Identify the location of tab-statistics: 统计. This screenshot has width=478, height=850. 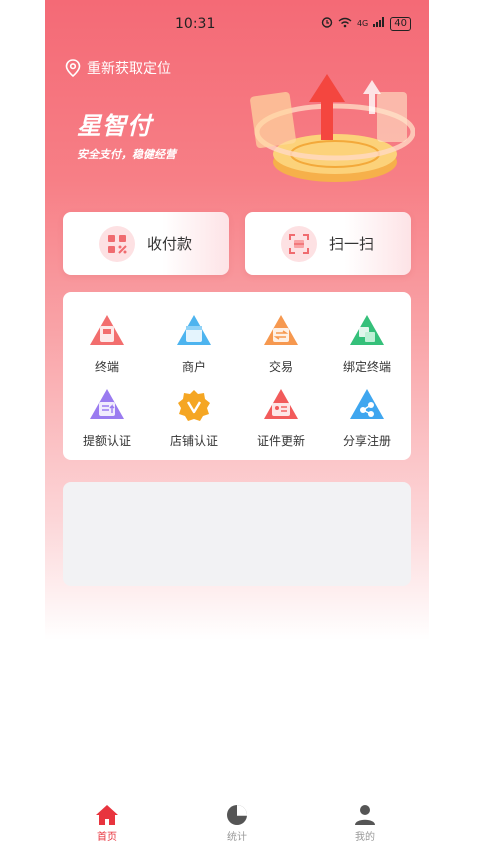
(237, 823).